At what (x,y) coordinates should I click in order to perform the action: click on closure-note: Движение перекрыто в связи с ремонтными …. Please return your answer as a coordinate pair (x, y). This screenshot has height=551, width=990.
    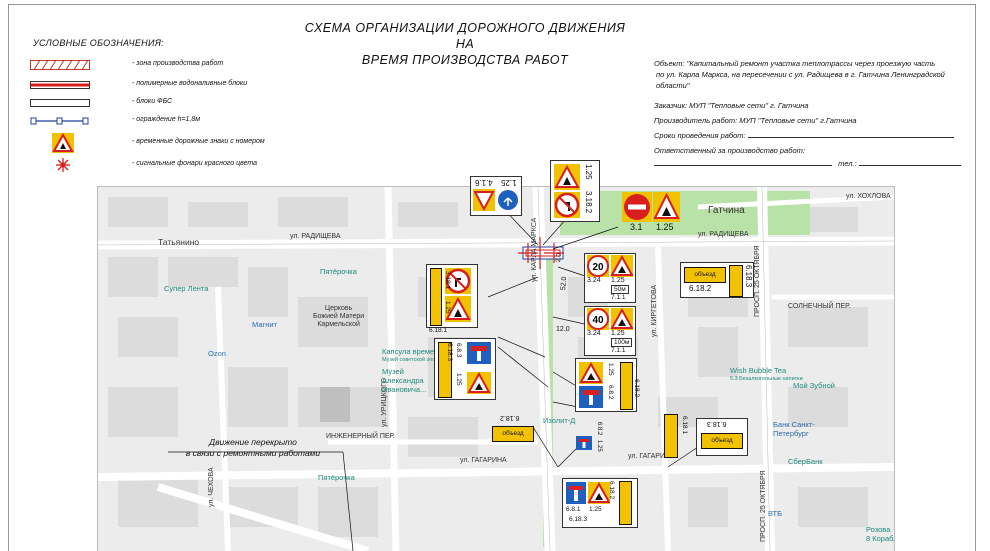
    Looking at the image, I should click on (253, 448).